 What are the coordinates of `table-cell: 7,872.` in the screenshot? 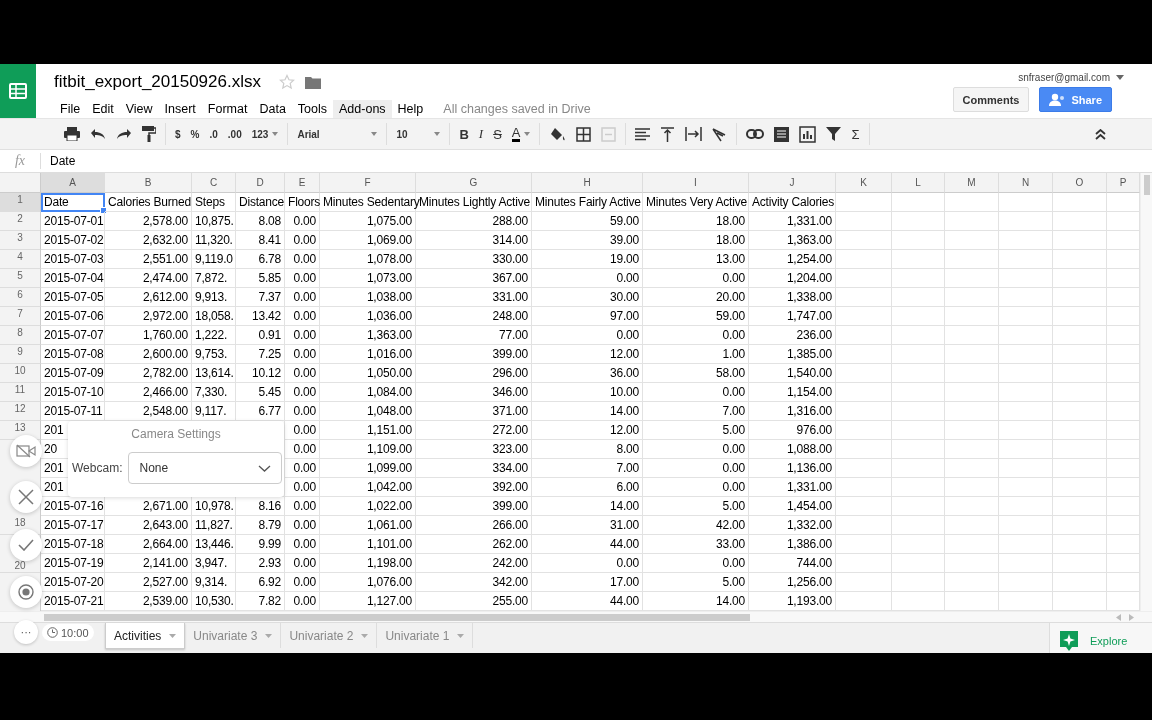 It's located at (214, 278).